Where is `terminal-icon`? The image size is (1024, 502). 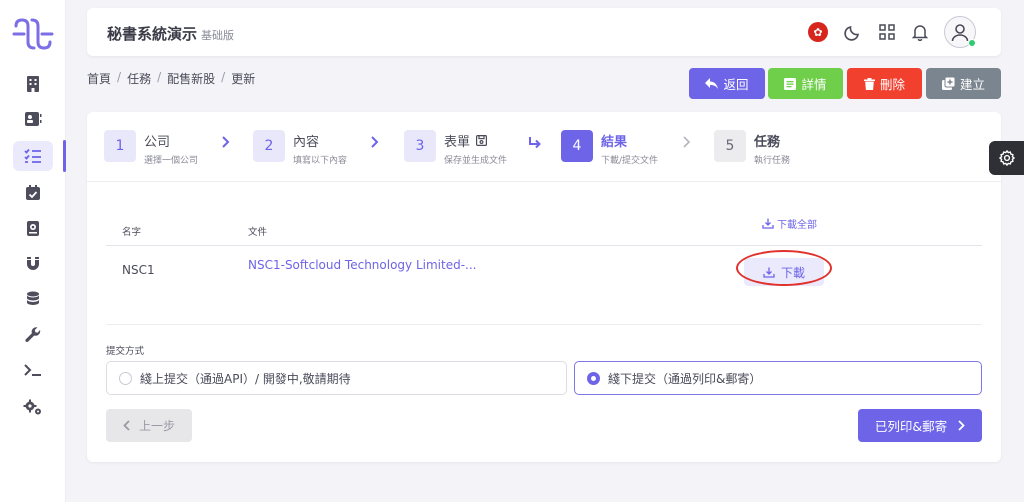 terminal-icon is located at coordinates (33, 370).